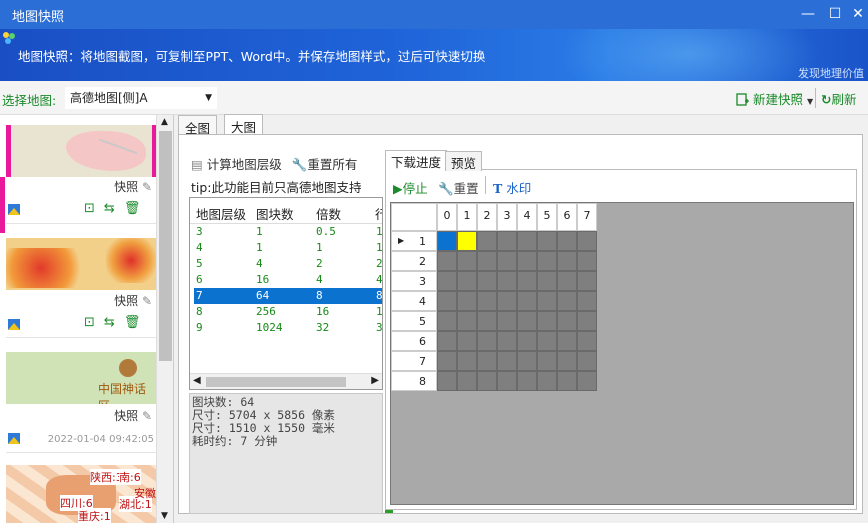 The height and width of the screenshot is (523, 868). I want to click on table-row: 4111, so click(288, 248).